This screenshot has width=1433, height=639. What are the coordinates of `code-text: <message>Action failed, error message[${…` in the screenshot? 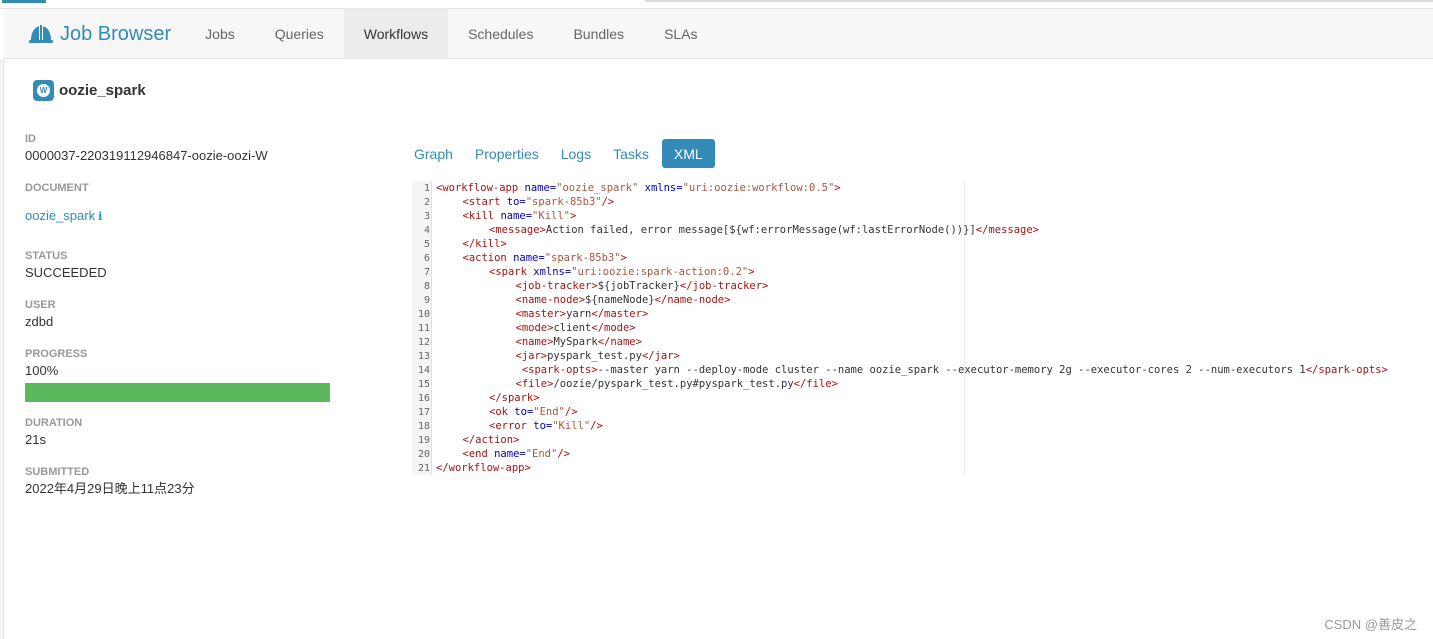 It's located at (764, 230).